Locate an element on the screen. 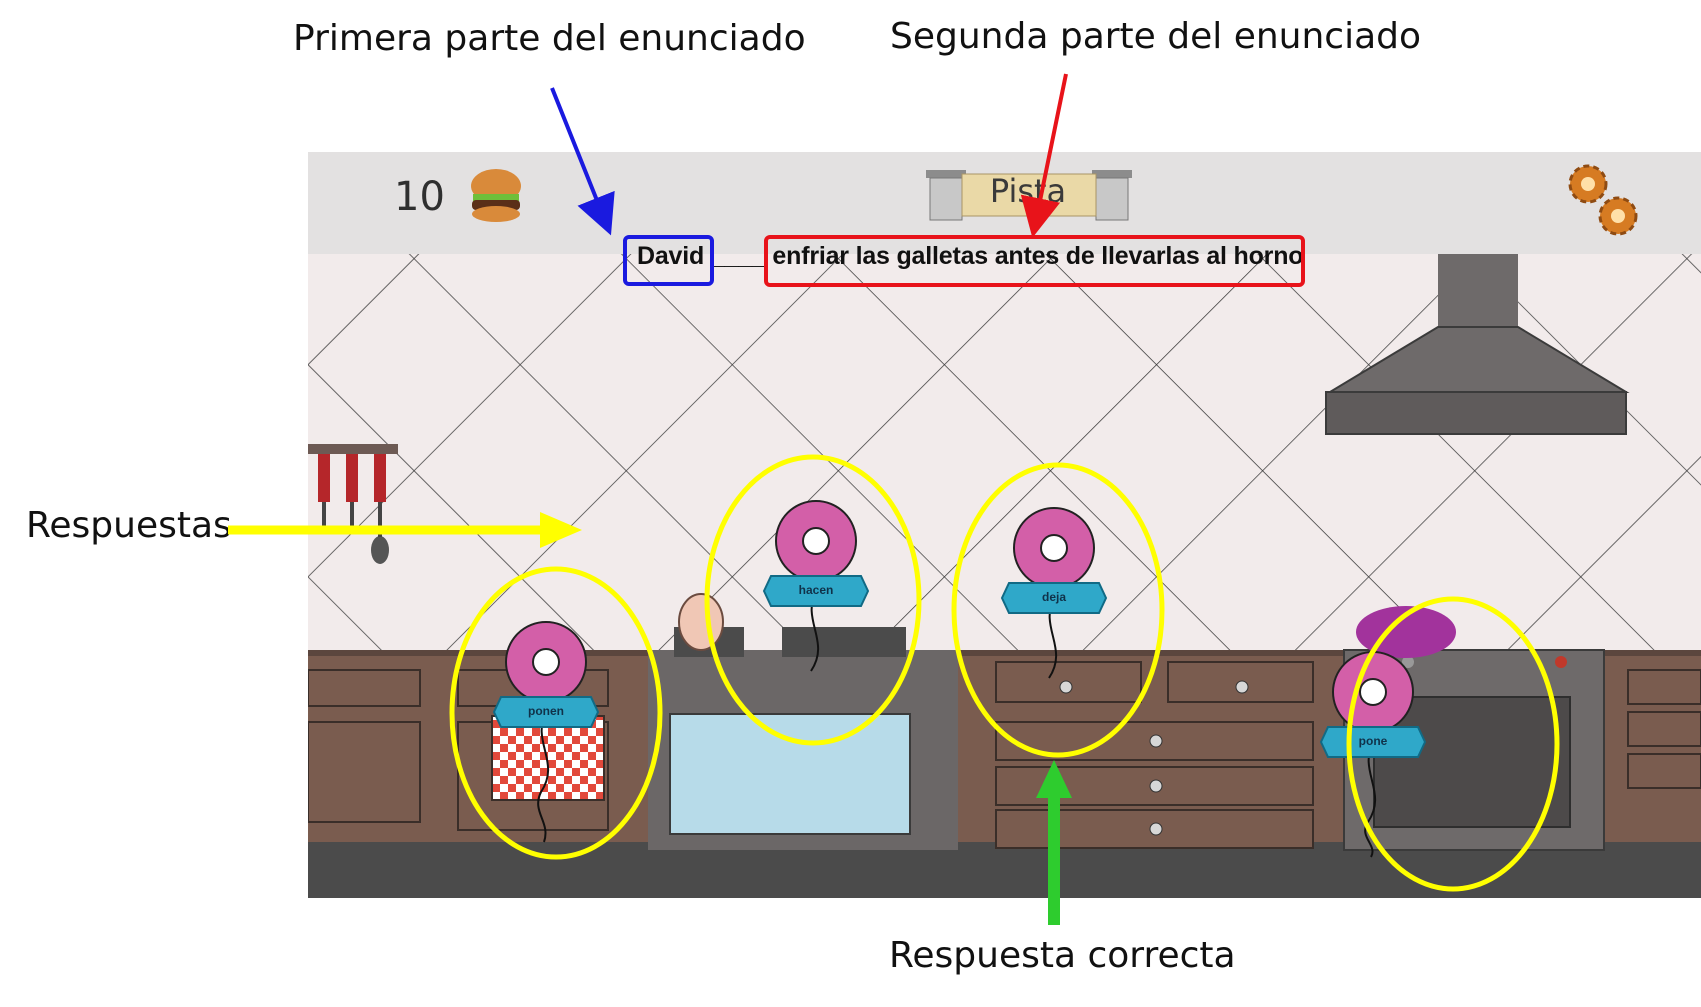 The image size is (1701, 1007). correct-answer-arrow-head is located at coordinates (1054, 779).